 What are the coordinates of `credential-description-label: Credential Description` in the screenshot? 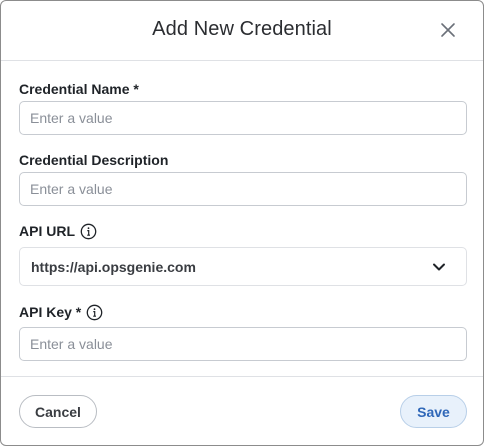 It's located at (93, 160).